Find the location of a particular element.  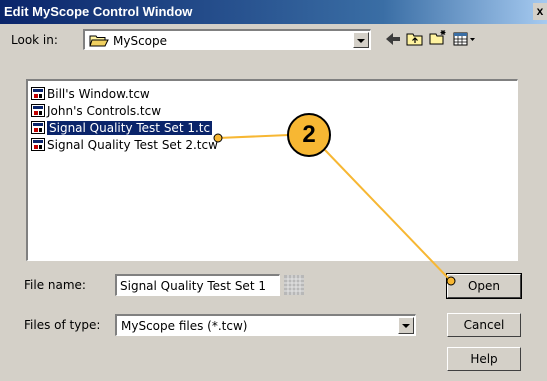

file-item: John's Controls.tcw is located at coordinates (97, 111).